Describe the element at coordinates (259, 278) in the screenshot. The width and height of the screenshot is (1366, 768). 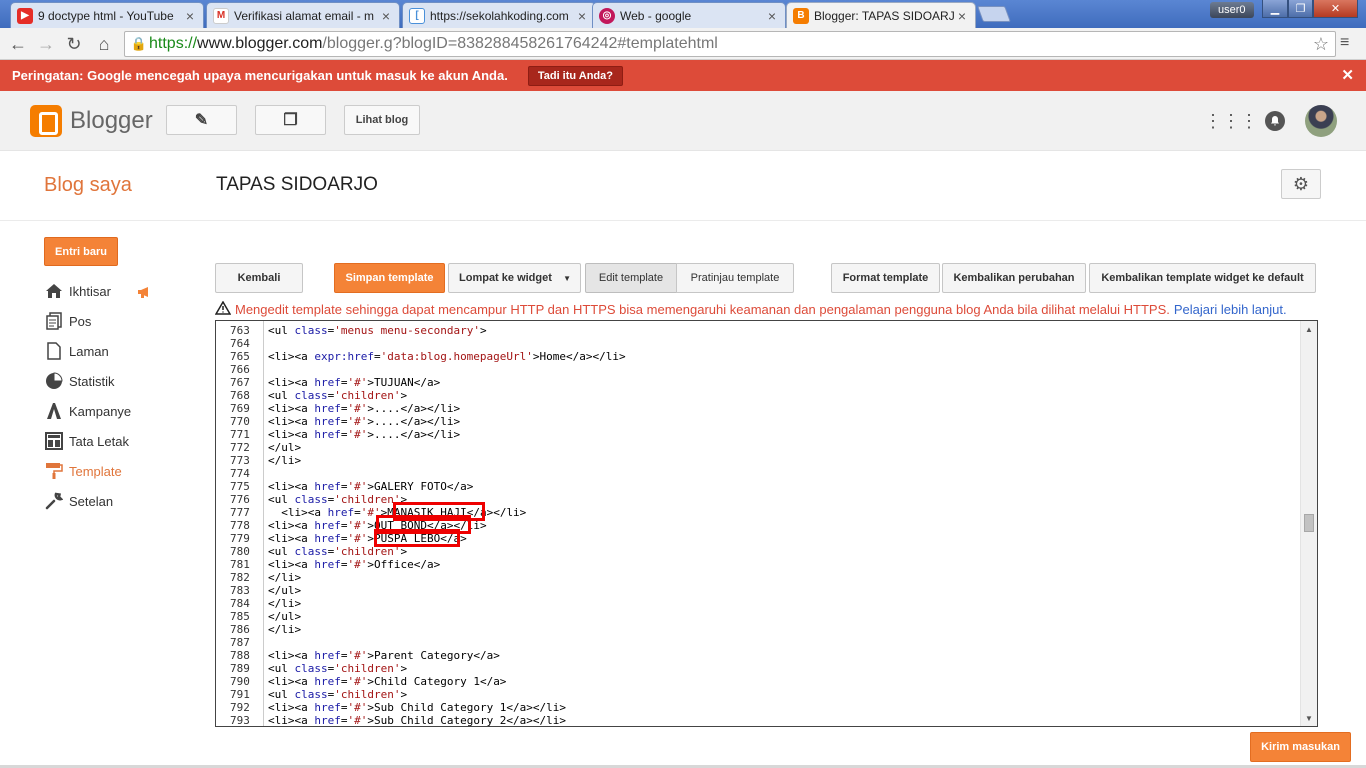
I see `back-button: Kembali` at that location.